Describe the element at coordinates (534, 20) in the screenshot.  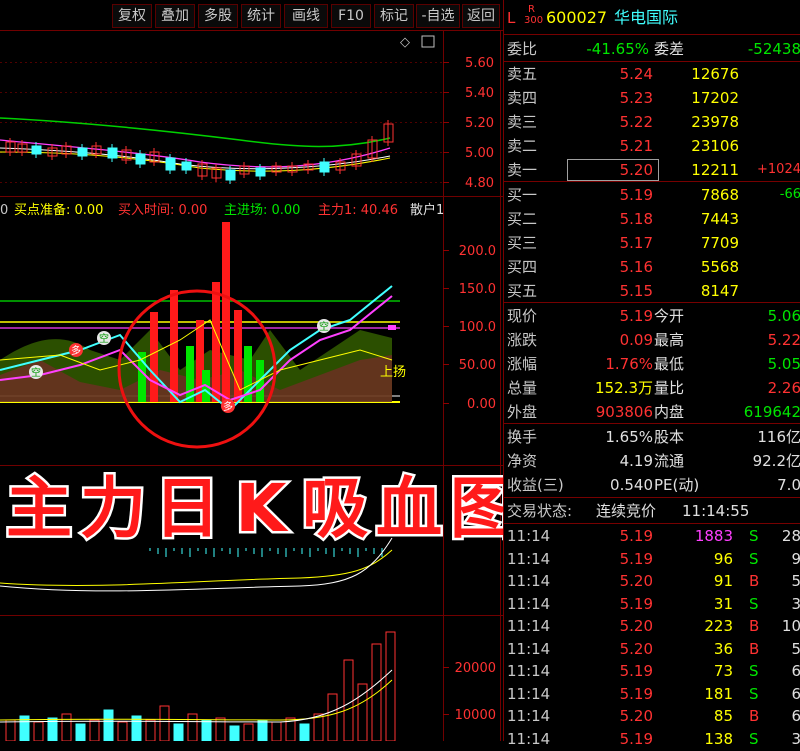
I see `rank-bottom: 300` at that location.